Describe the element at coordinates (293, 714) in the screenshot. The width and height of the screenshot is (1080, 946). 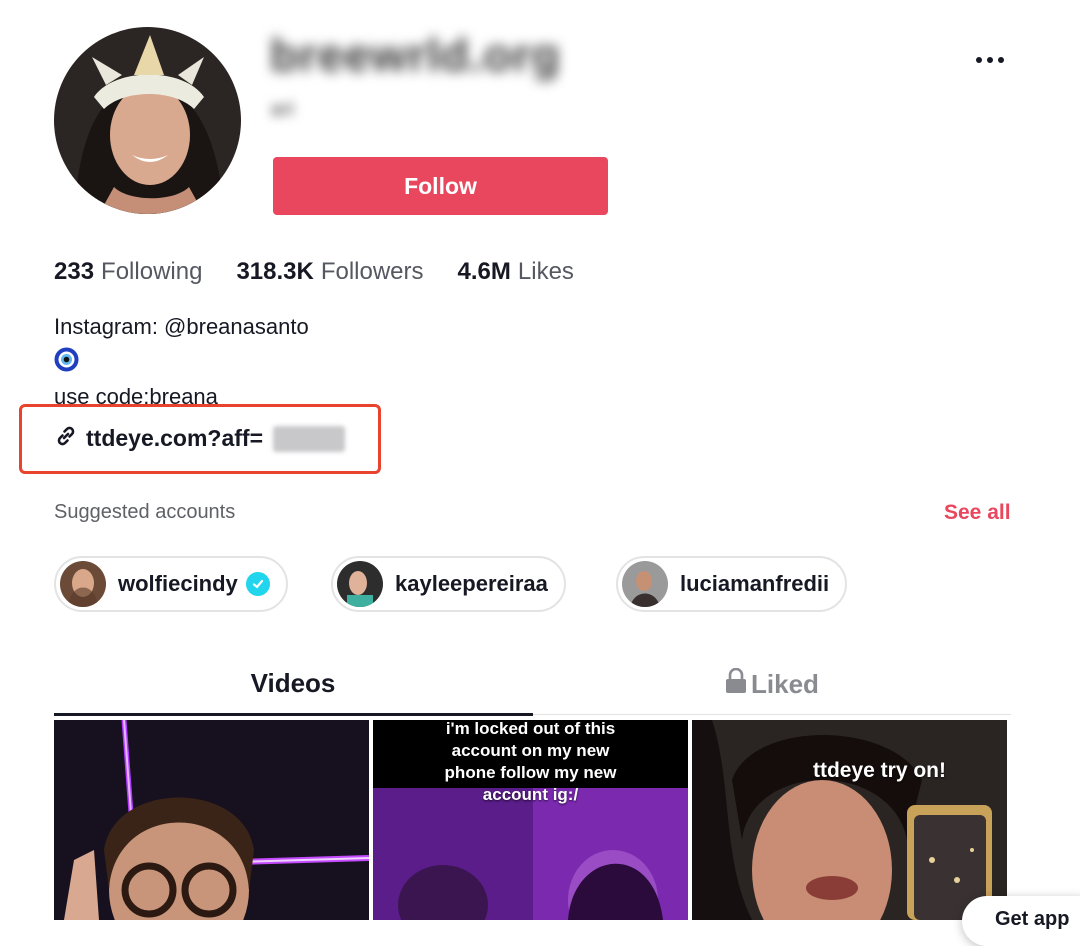
I see `tab-active-indicator` at that location.